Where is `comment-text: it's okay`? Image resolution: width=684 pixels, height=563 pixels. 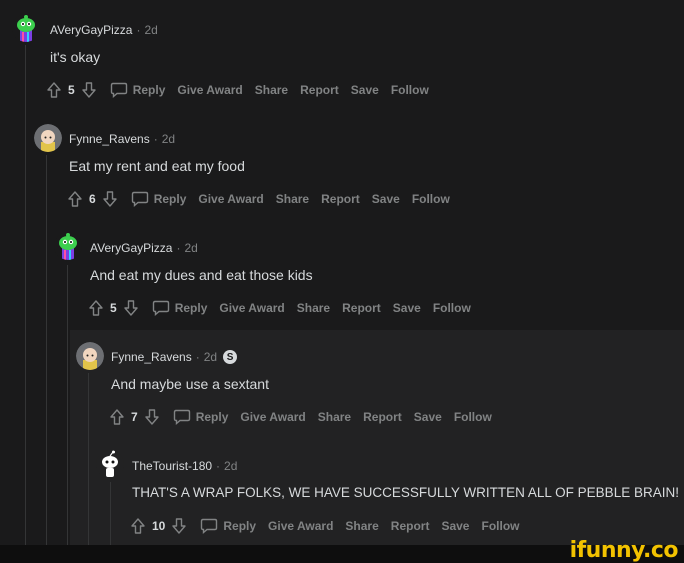 comment-text: it's okay is located at coordinates (75, 57).